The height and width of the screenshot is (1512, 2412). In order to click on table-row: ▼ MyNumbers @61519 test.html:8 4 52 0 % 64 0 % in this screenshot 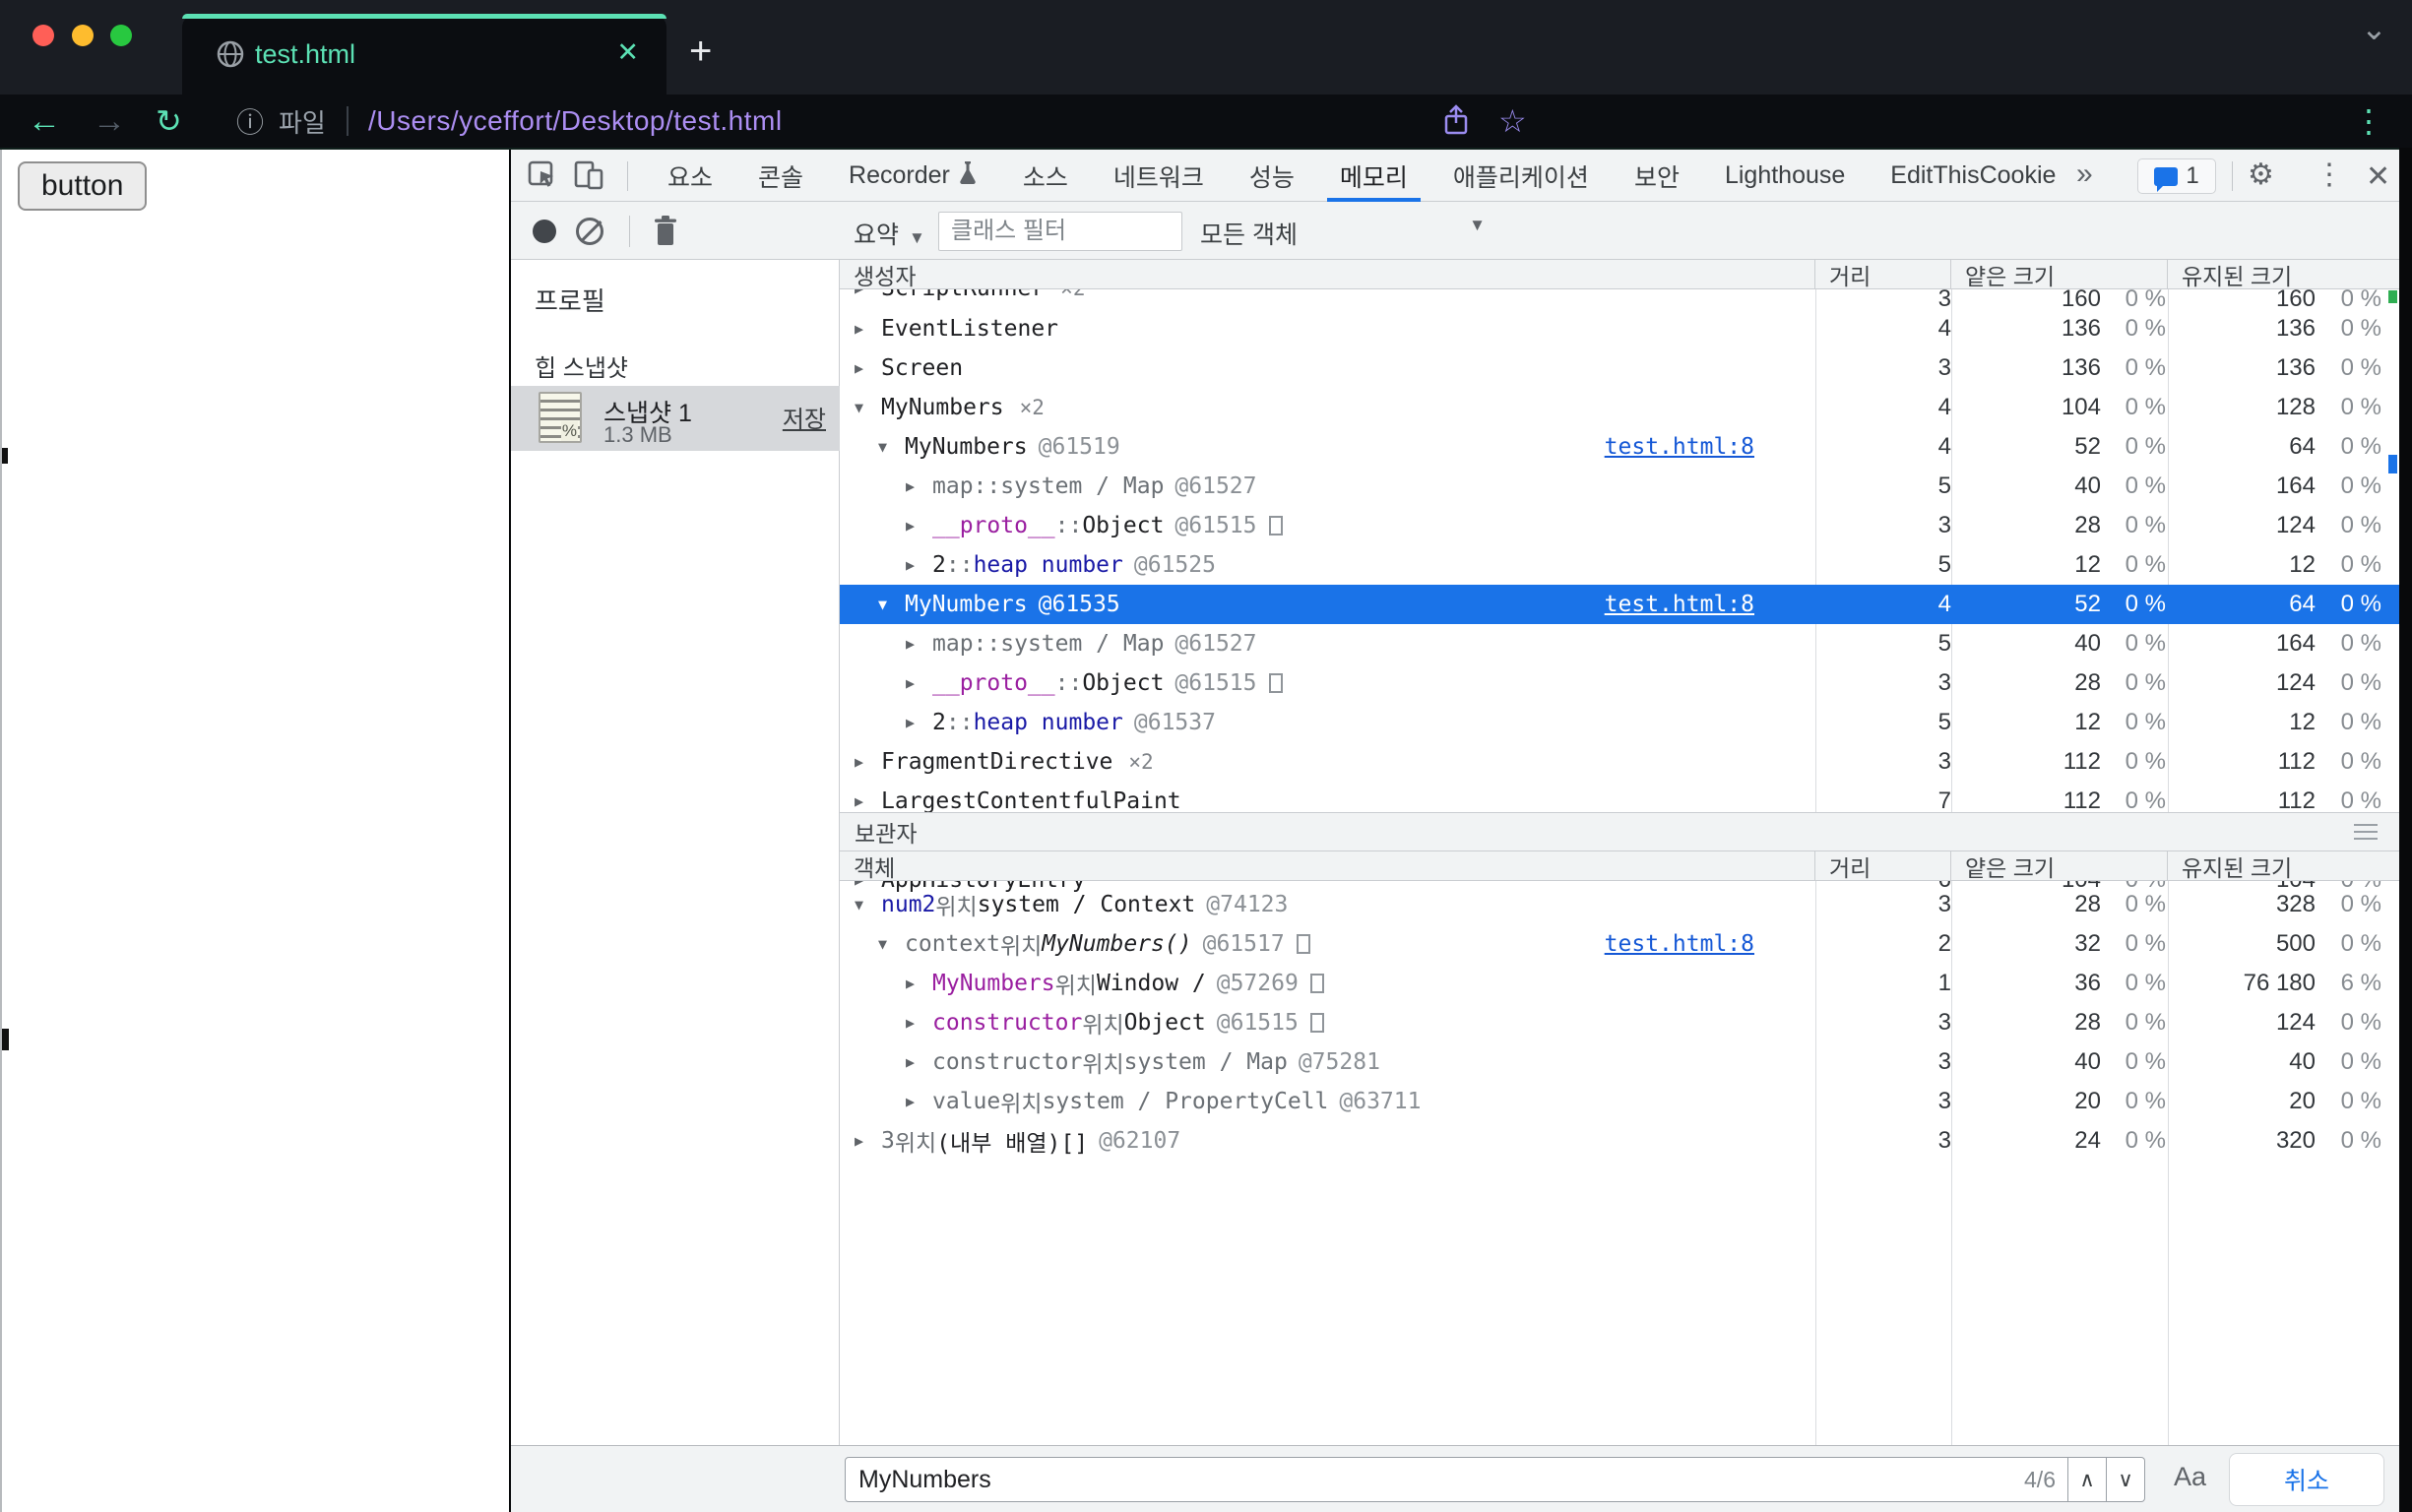, I will do `click(1619, 447)`.